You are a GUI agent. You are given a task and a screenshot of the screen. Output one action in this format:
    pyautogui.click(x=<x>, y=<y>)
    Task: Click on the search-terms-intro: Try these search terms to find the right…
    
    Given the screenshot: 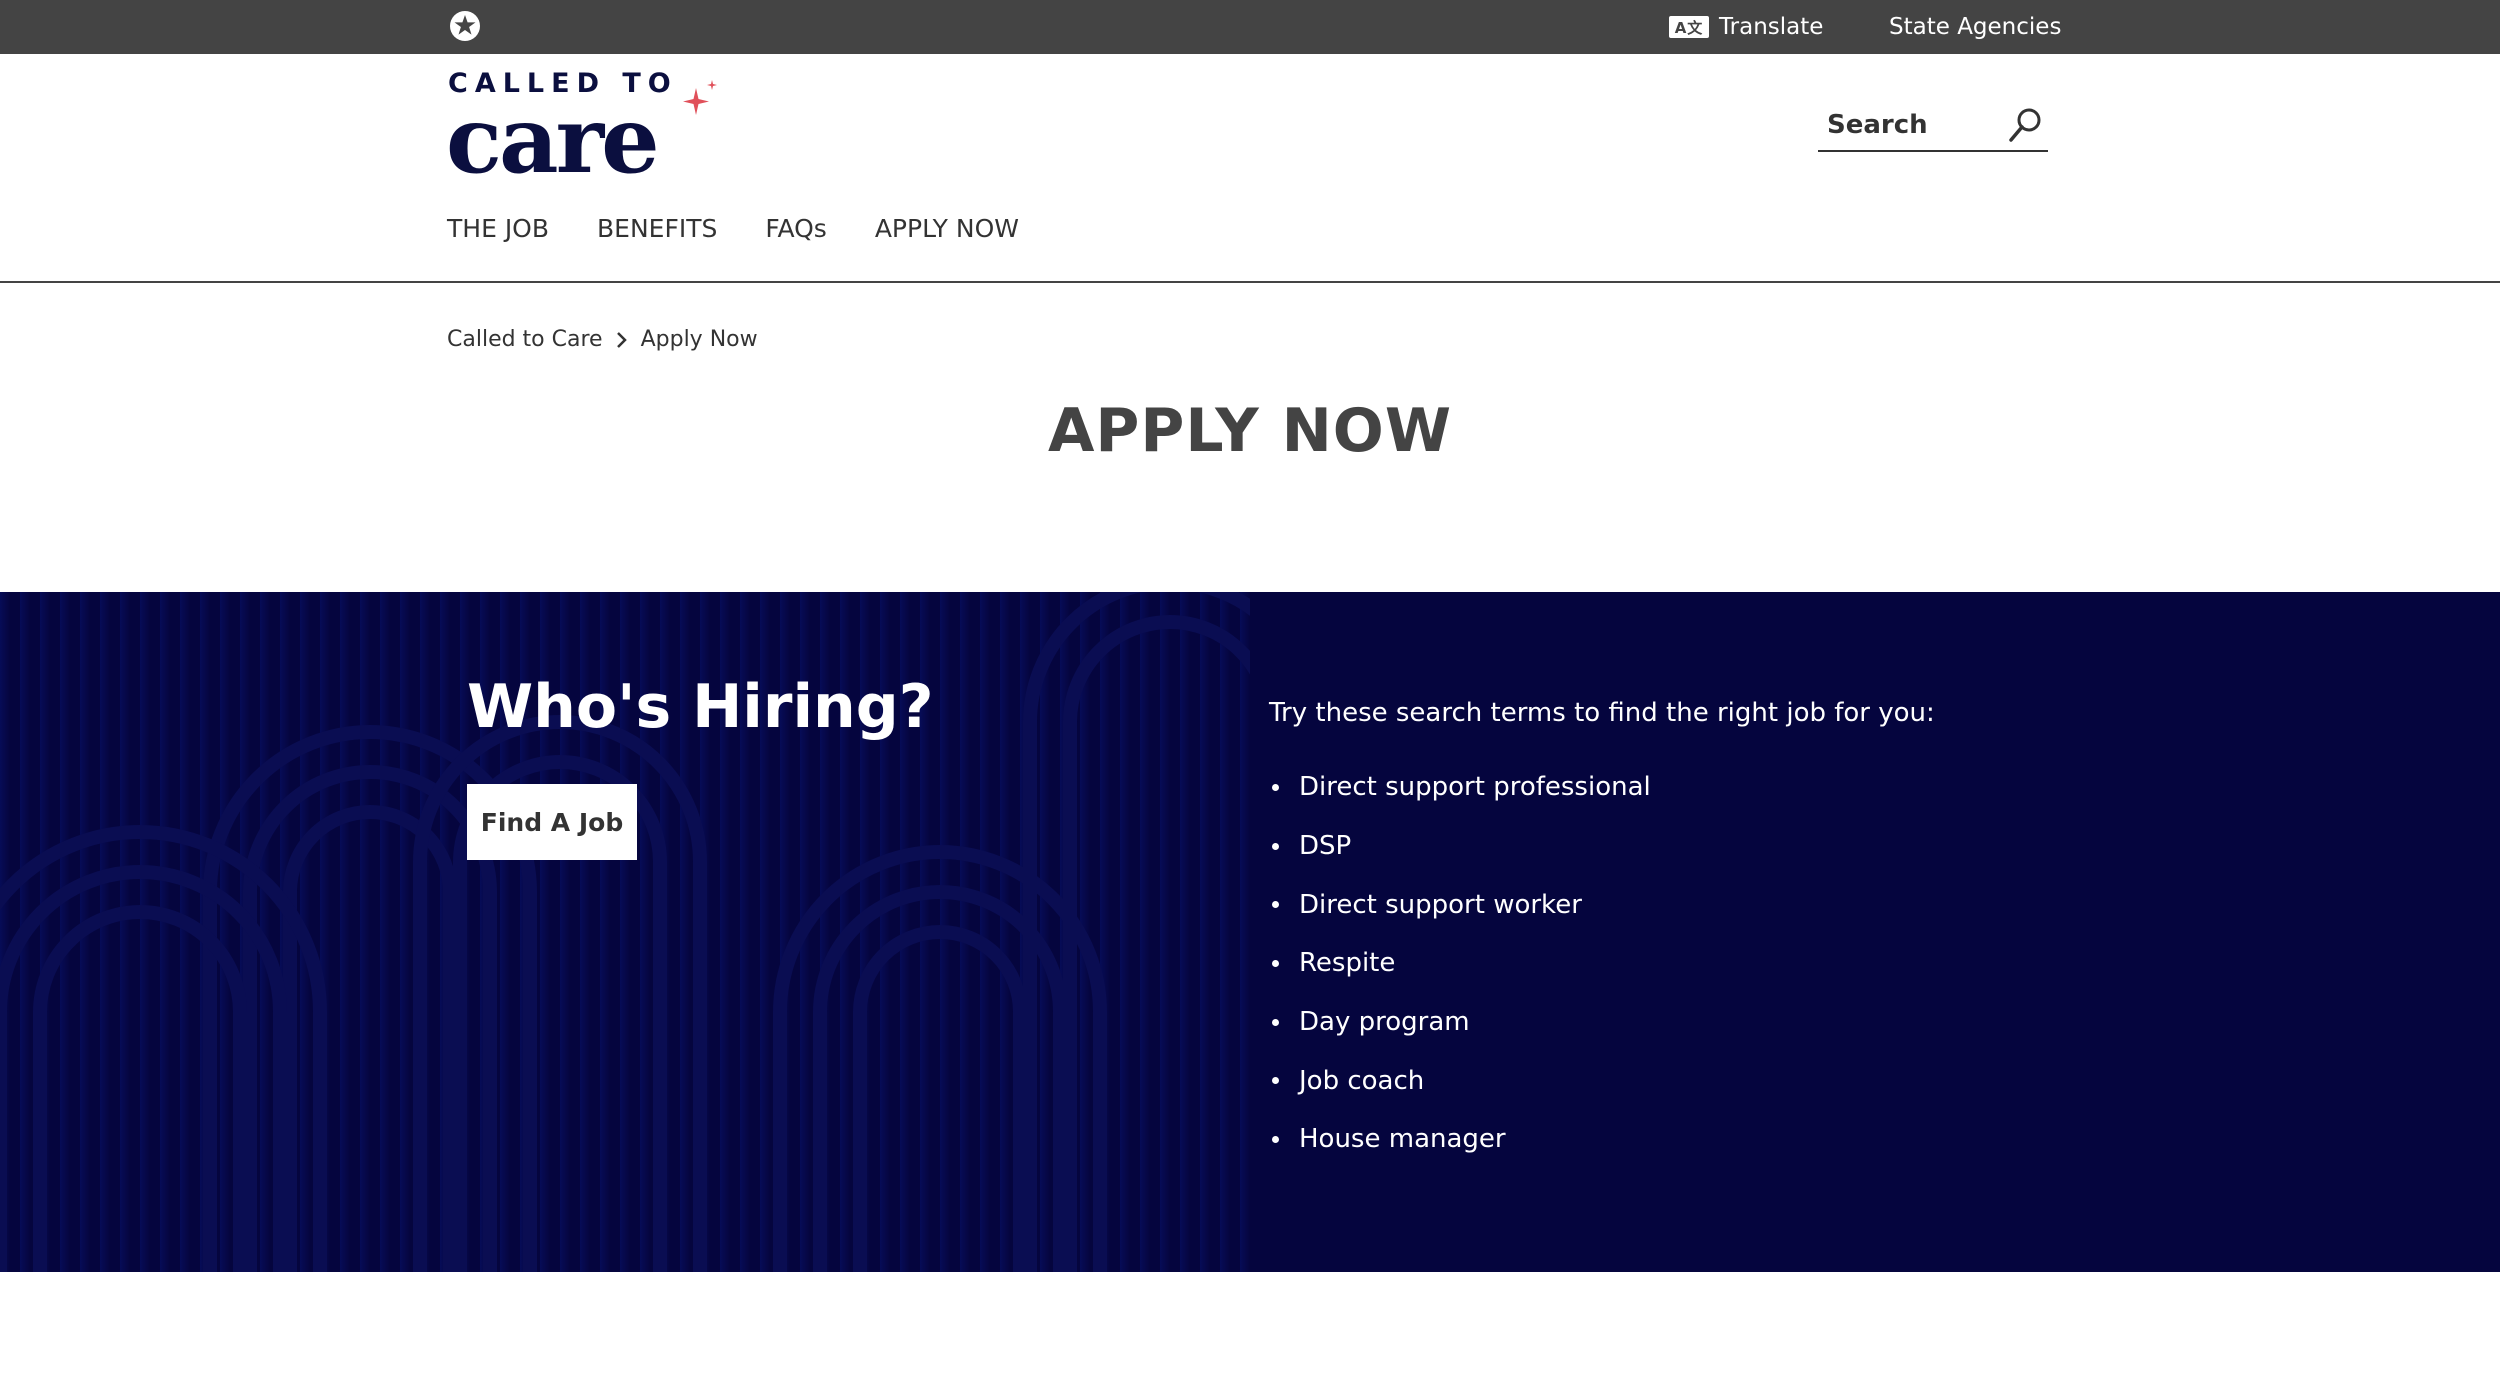 What is the action you would take?
    pyautogui.click(x=1602, y=713)
    